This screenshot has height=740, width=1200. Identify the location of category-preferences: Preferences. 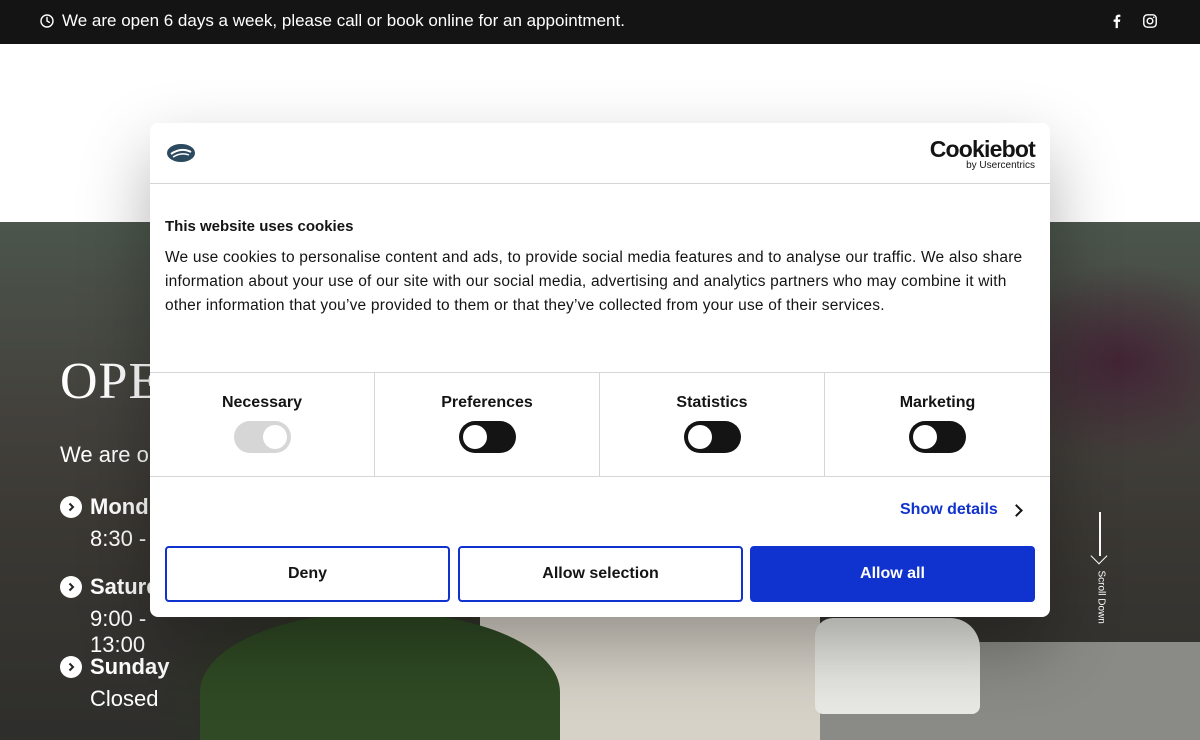
(487, 425).